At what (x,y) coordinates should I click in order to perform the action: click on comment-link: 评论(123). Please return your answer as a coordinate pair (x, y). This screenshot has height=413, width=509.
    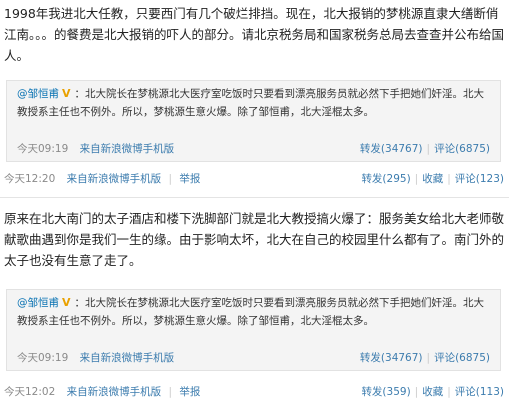
    Looking at the image, I should click on (479, 178).